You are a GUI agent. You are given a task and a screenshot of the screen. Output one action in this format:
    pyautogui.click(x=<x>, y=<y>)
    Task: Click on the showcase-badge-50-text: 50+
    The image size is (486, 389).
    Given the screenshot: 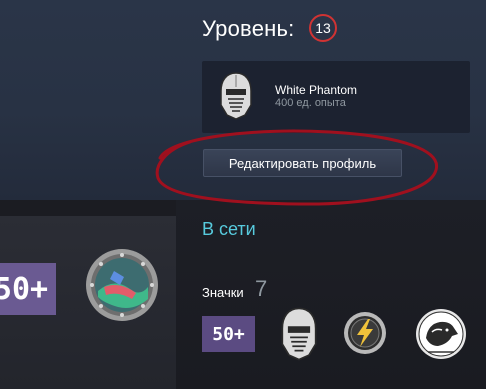 What is the action you would take?
    pyautogui.click(x=24, y=289)
    